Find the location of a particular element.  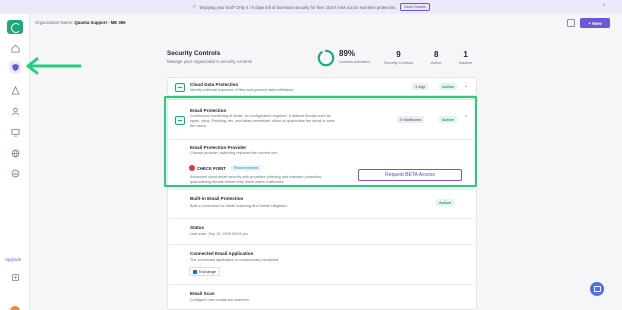

alert-icon is located at coordinates (15, 90).